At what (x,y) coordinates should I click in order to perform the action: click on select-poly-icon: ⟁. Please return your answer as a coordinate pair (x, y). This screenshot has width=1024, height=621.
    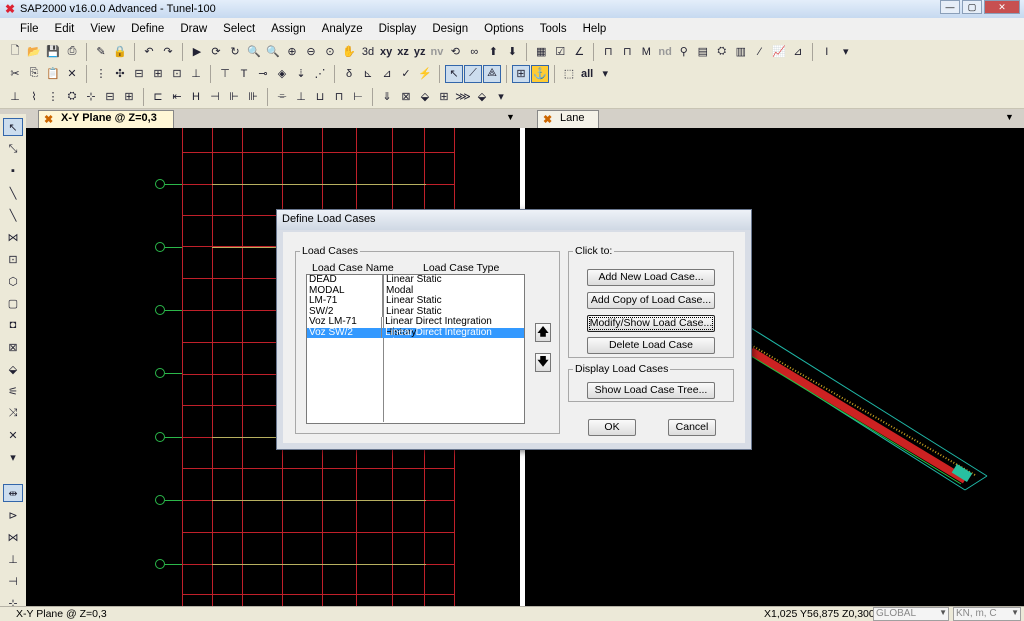
    Looking at the image, I should click on (492, 73).